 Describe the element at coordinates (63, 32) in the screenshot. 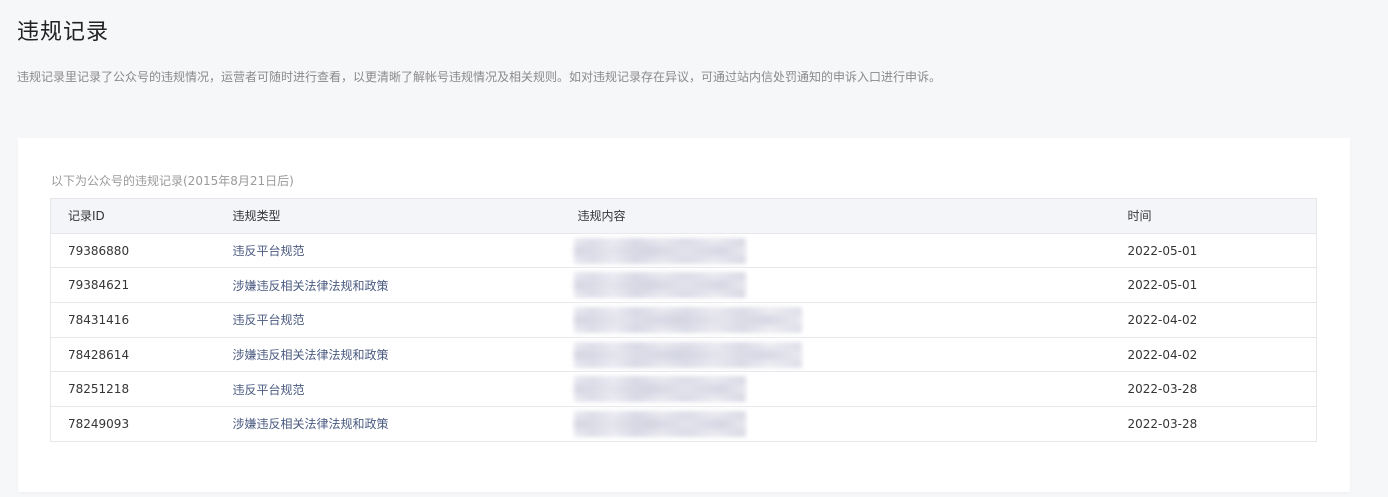

I see `page-title: 违规记录` at that location.